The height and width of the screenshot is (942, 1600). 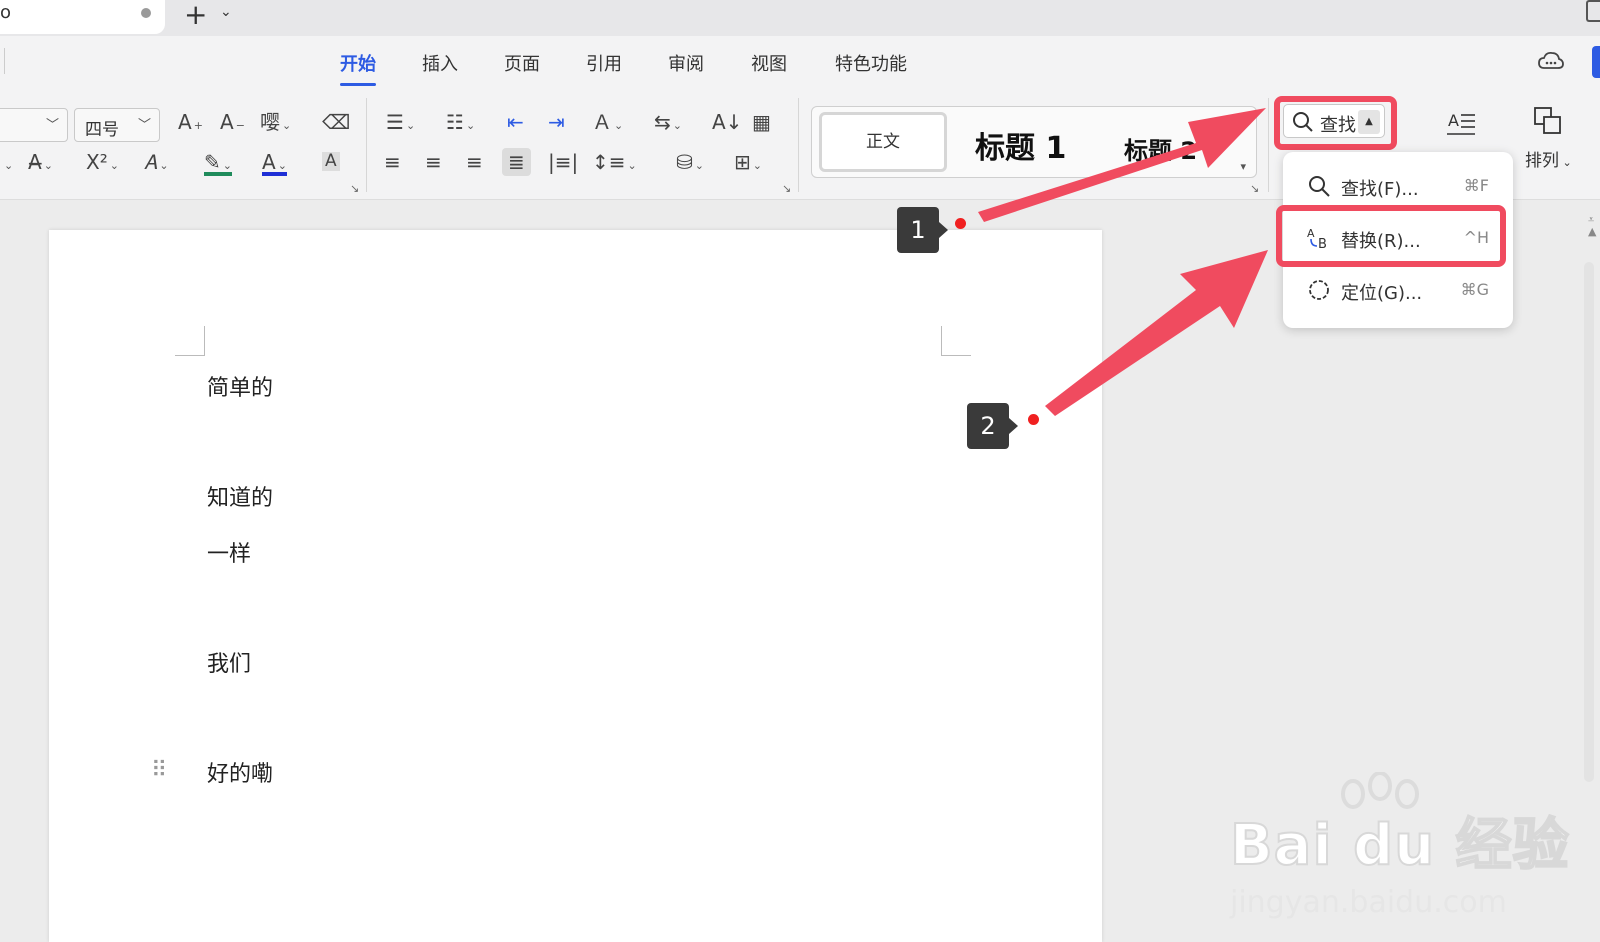 What do you see at coordinates (800, 18) in the screenshot?
I see `tab-strip: o + ⌄` at bounding box center [800, 18].